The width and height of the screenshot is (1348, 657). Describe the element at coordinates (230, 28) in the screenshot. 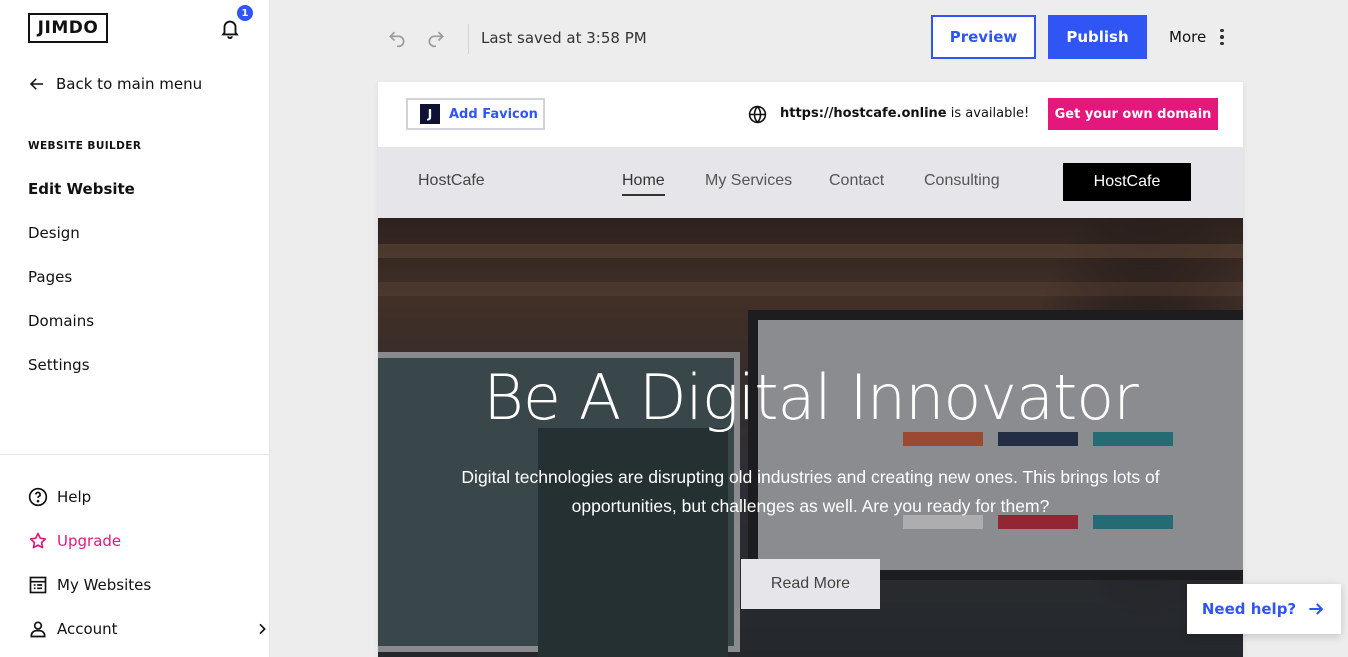

I see `bell-icon` at that location.